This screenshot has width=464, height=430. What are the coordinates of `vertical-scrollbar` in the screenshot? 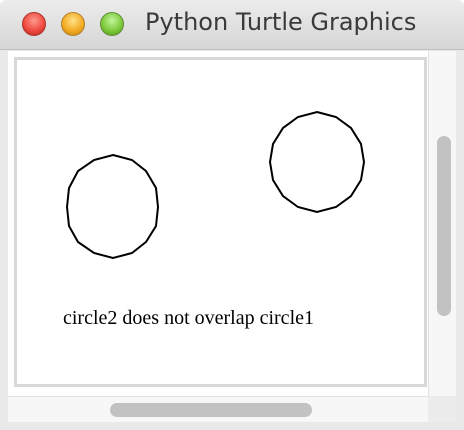 It's located at (442, 223).